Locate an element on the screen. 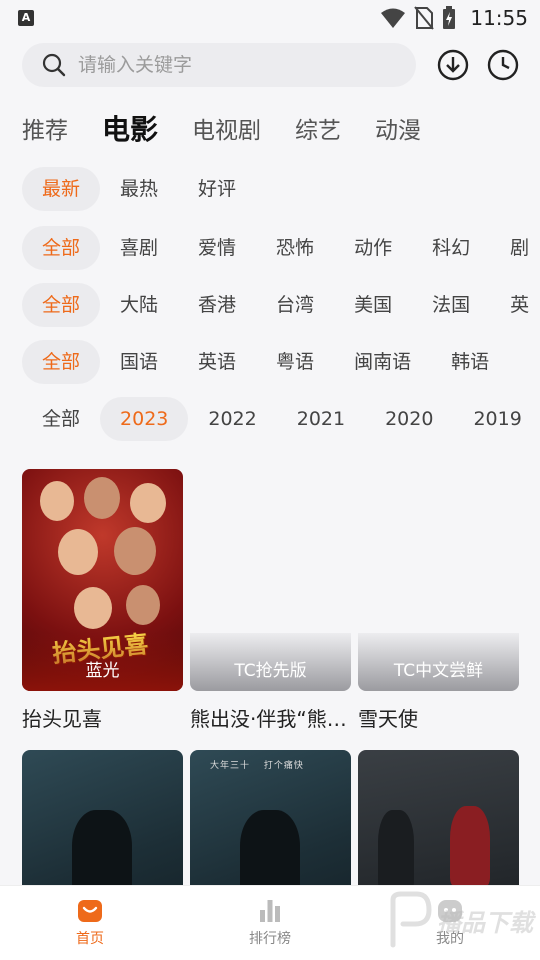 The height and width of the screenshot is (960, 540). movie-title: 熊出没·伴我“熊芯” is located at coordinates (270, 717).